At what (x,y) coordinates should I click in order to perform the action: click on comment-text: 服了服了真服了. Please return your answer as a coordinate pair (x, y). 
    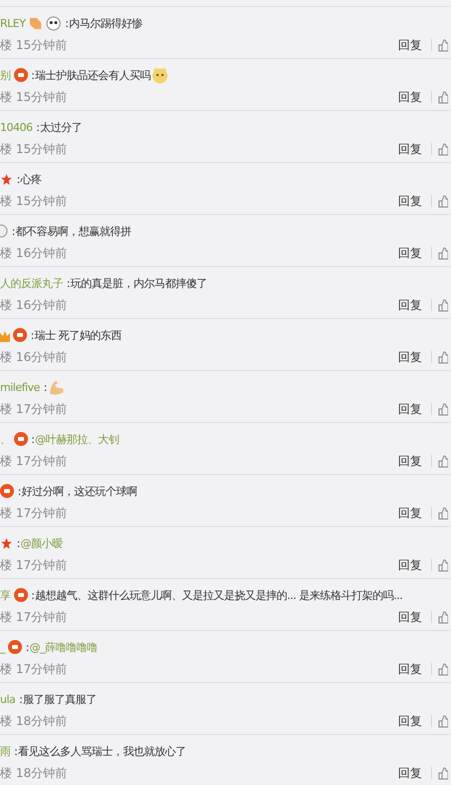
    Looking at the image, I should click on (59, 699).